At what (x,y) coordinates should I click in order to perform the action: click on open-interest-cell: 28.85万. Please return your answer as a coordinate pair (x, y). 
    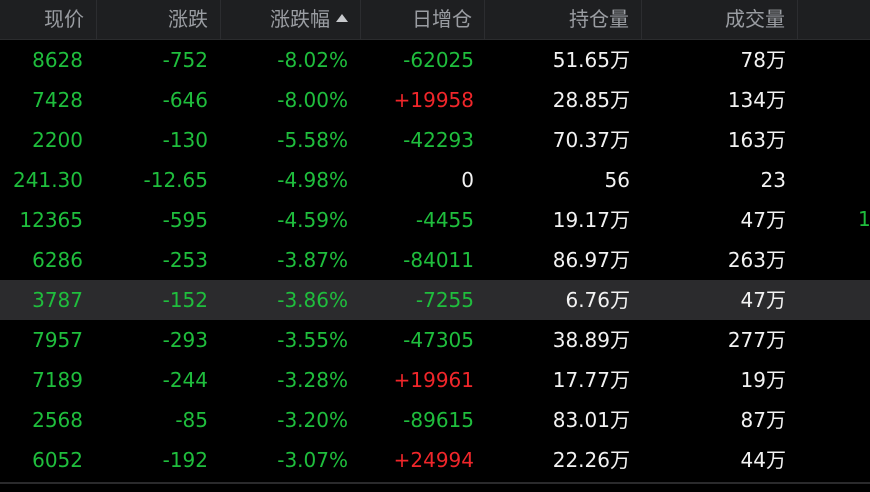
    Looking at the image, I should click on (591, 100).